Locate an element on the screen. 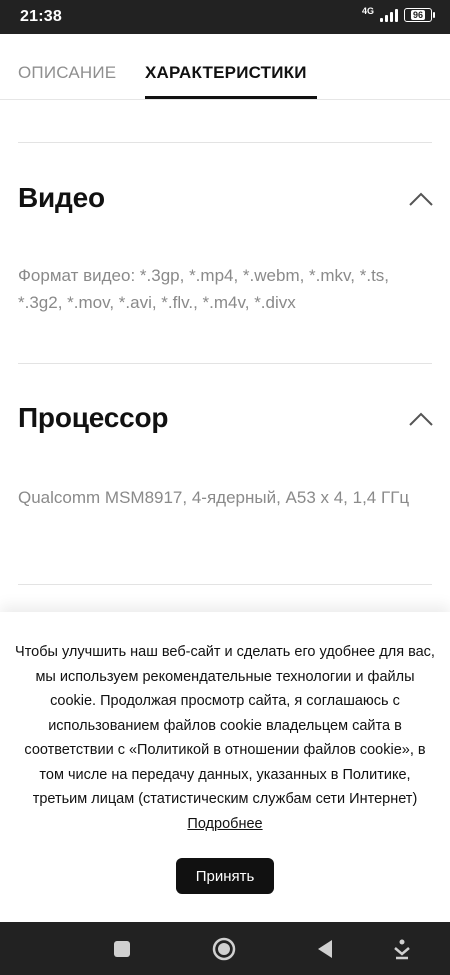  tab-description: ОПИСАНИЕ is located at coordinates (67, 73).